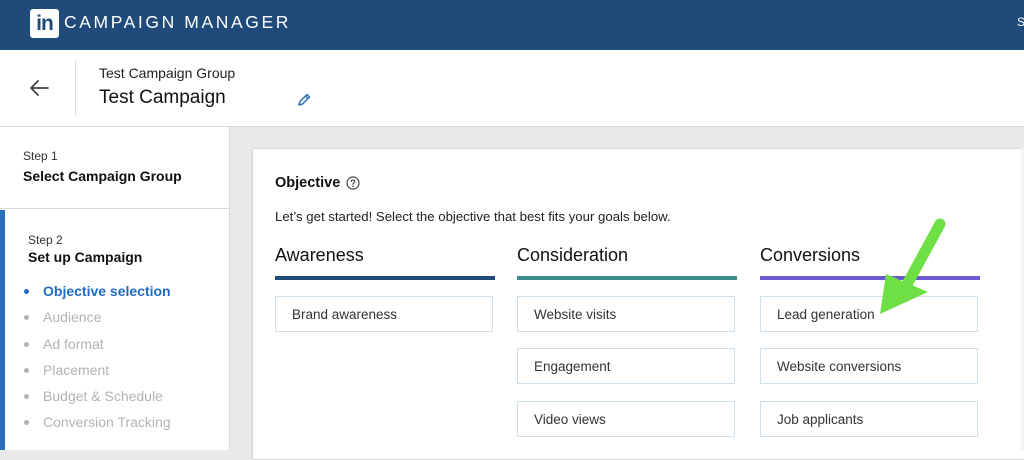 The height and width of the screenshot is (460, 1024). Describe the element at coordinates (384, 314) in the screenshot. I see `option-brand-awareness: Brand awareness` at that location.